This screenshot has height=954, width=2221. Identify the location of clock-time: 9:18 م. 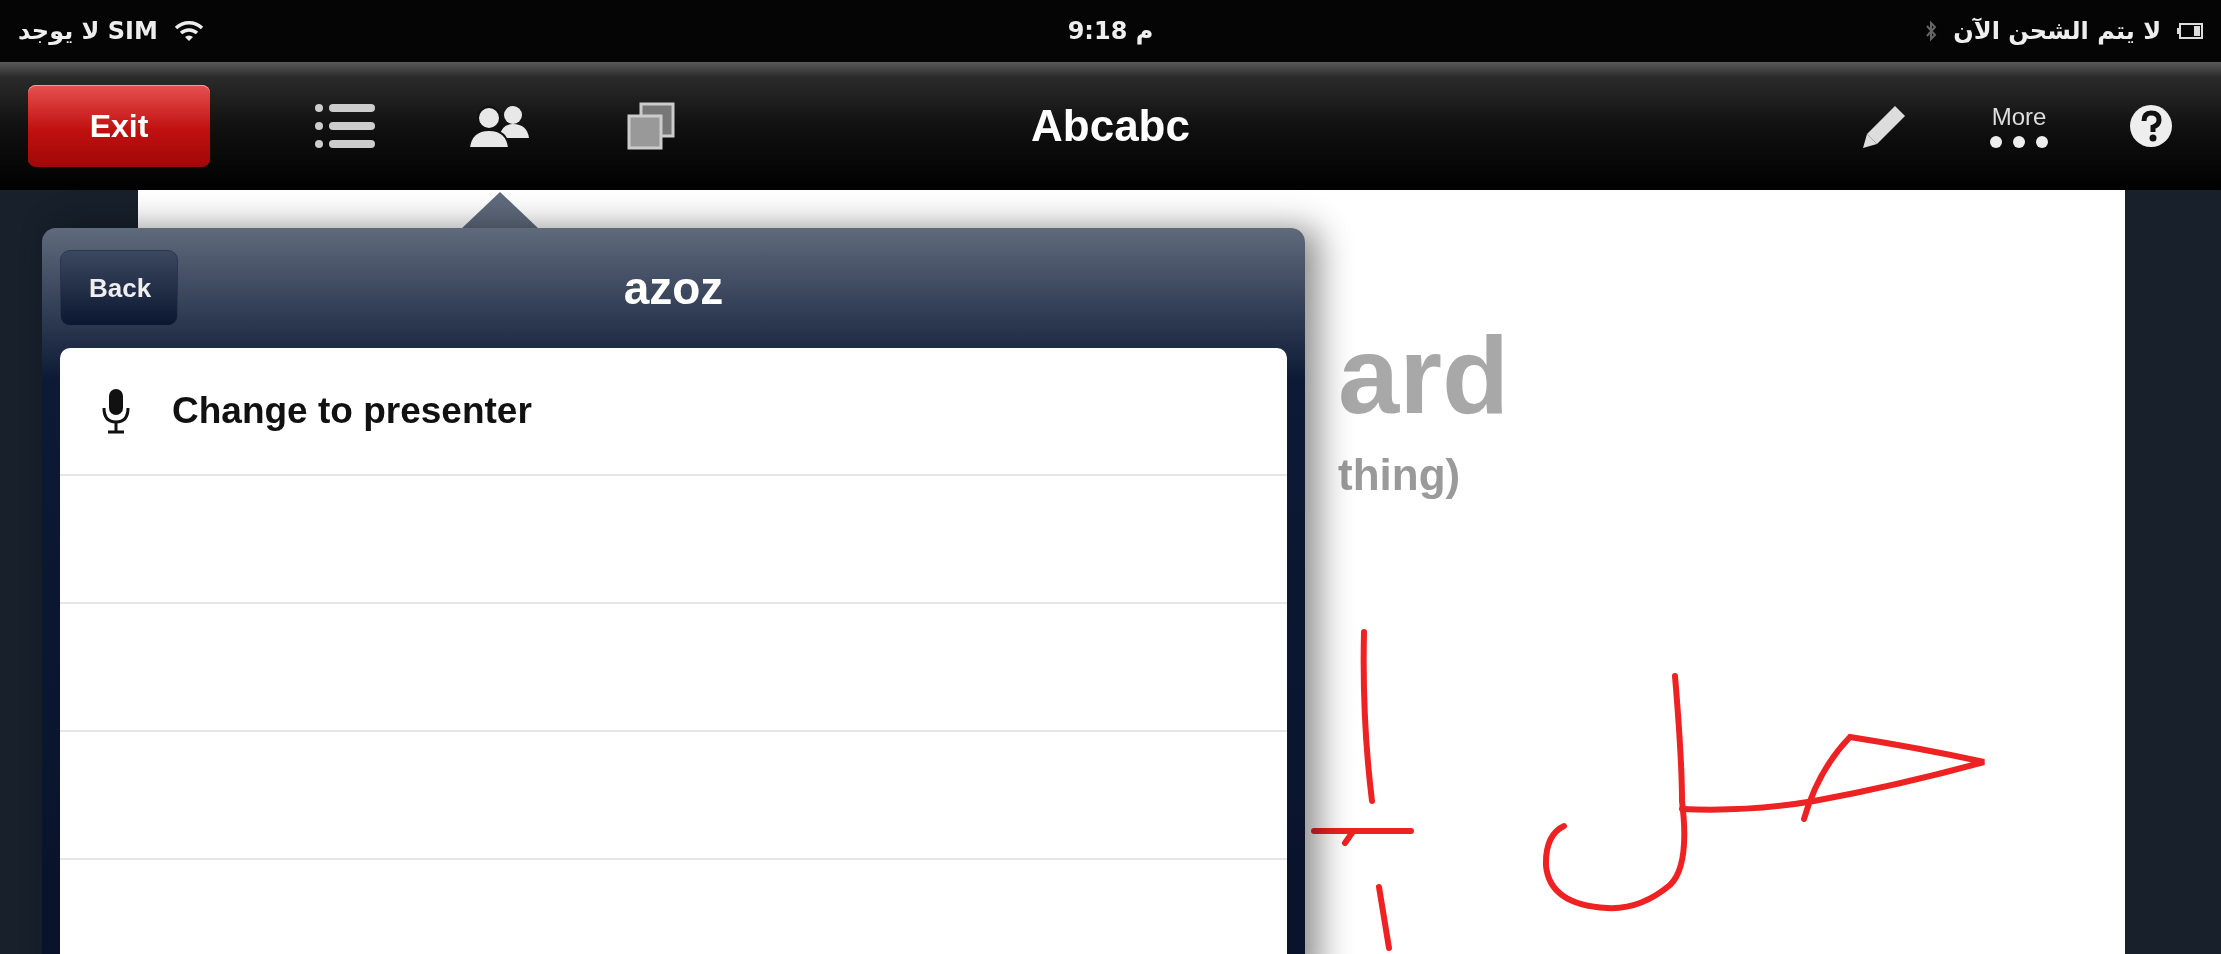
(1110, 31).